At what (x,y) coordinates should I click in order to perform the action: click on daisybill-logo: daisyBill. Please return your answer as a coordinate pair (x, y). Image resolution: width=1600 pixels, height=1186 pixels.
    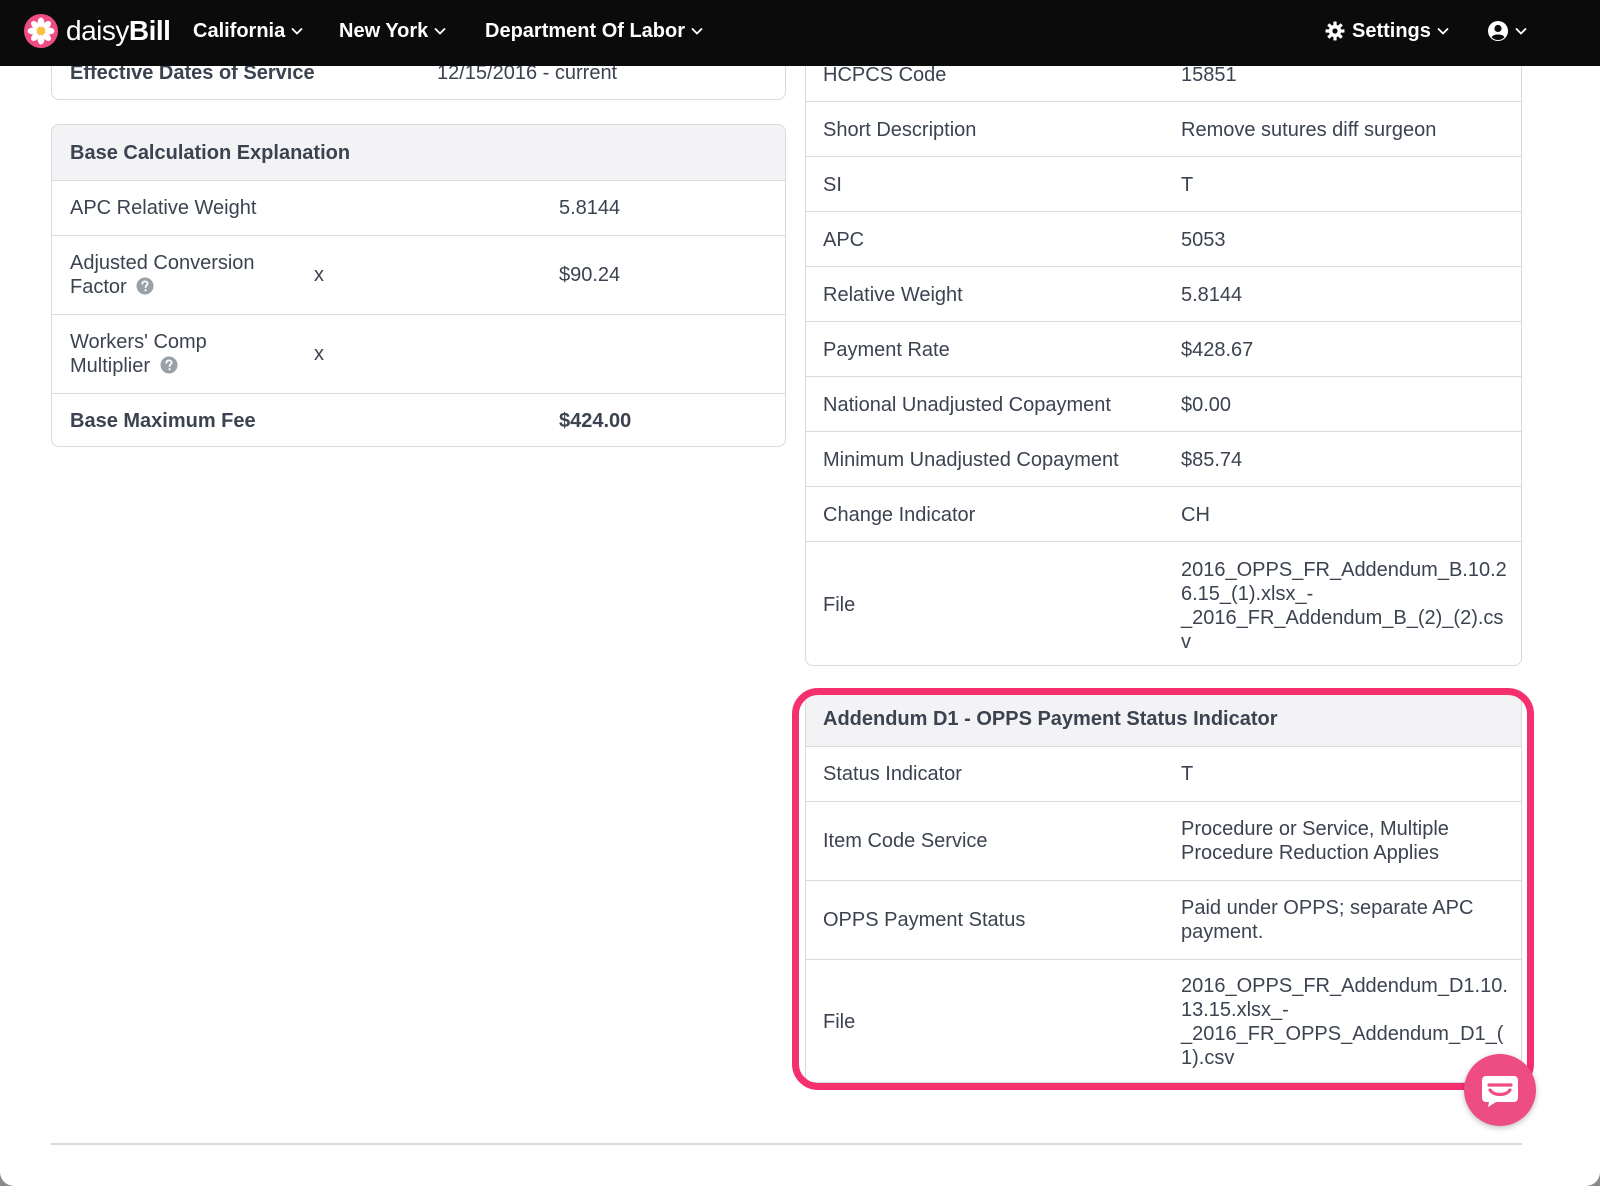
    Looking at the image, I should click on (97, 31).